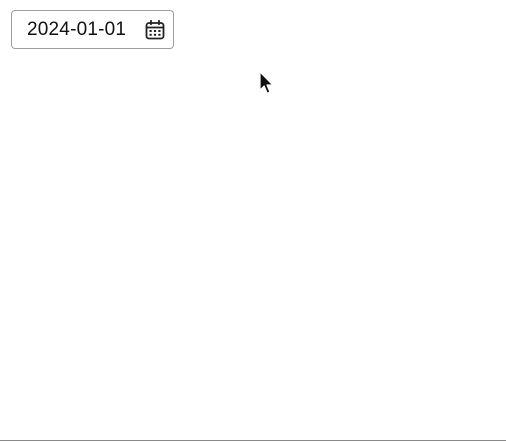 The height and width of the screenshot is (442, 506). Describe the element at coordinates (253, 440) in the screenshot. I see `bottom-divider` at that location.